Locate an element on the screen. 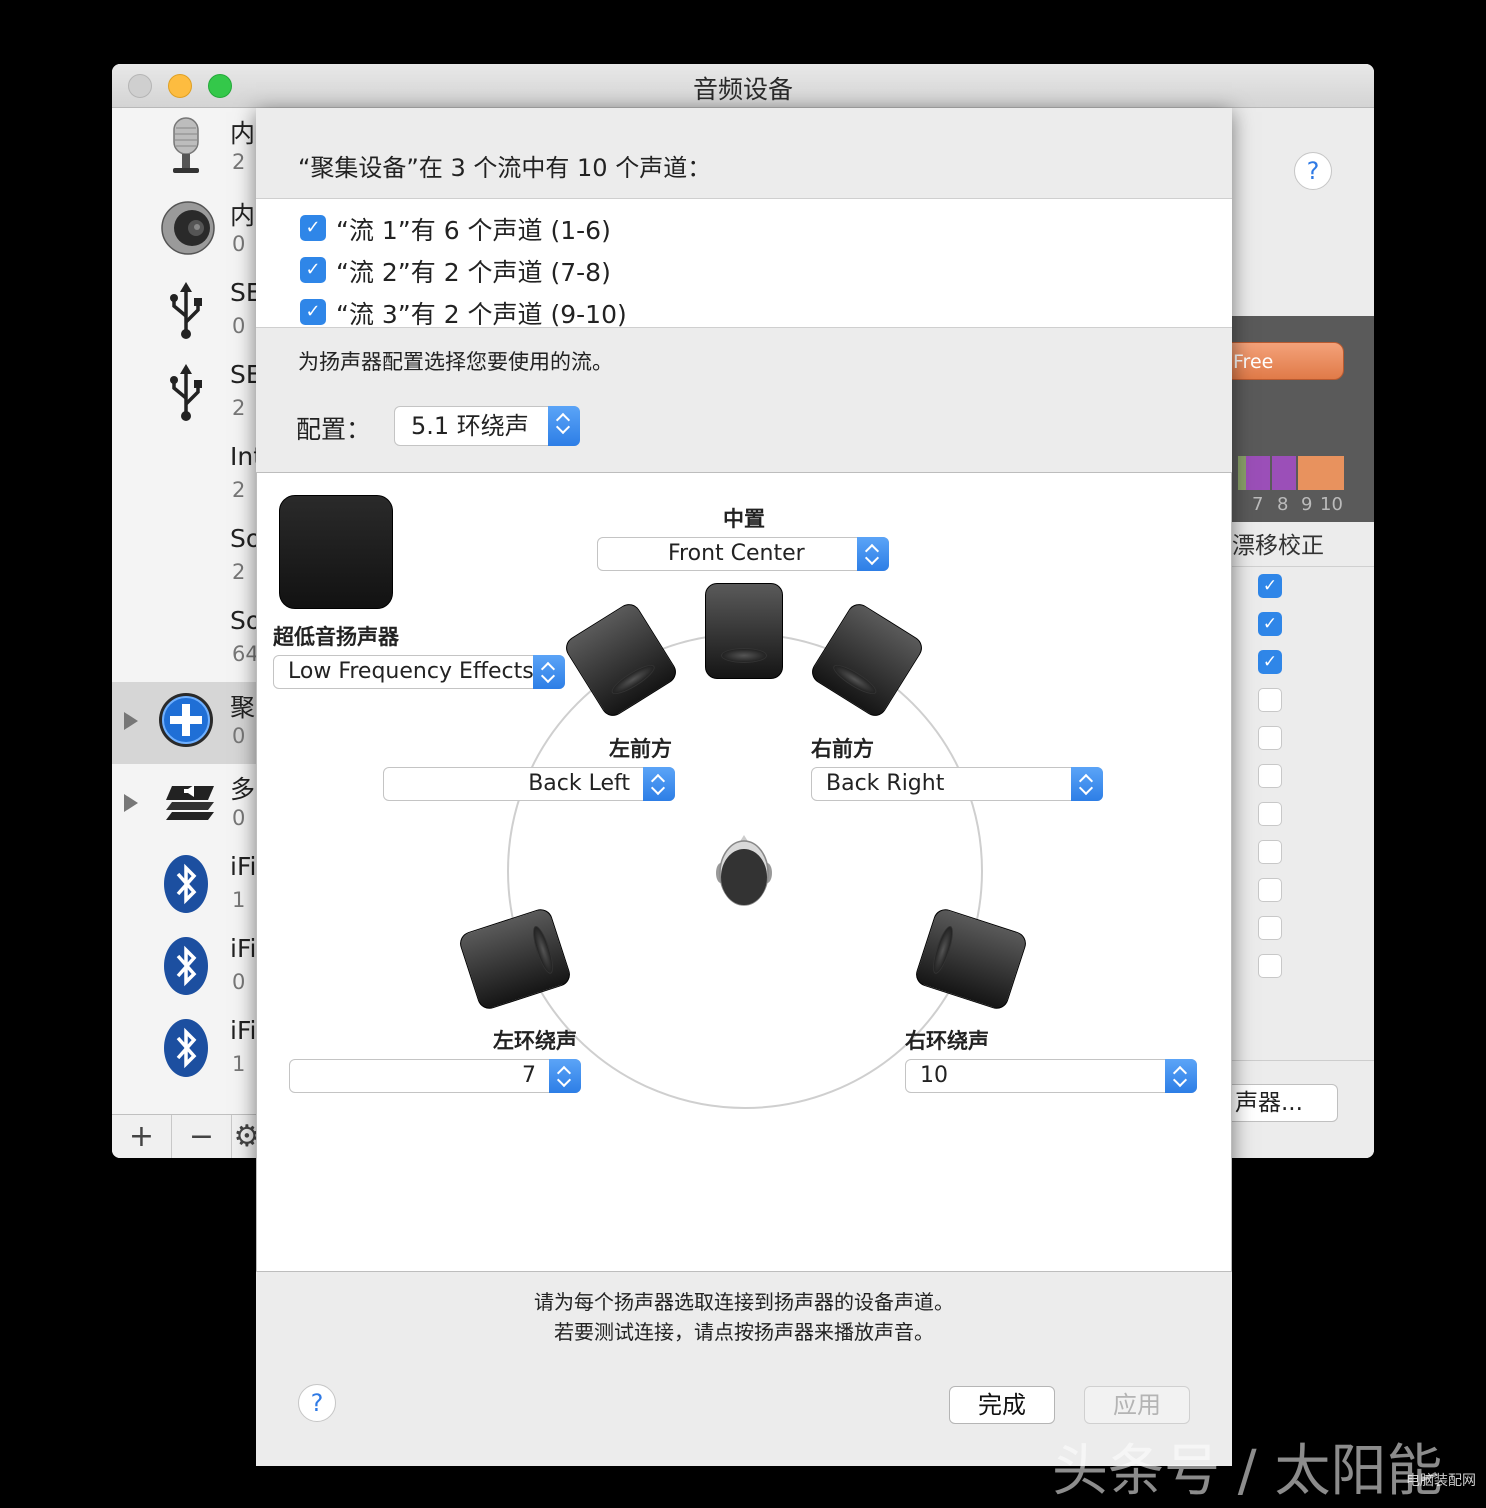 This screenshot has height=1508, width=1486. device-item: 内 0 is located at coordinates (187, 231).